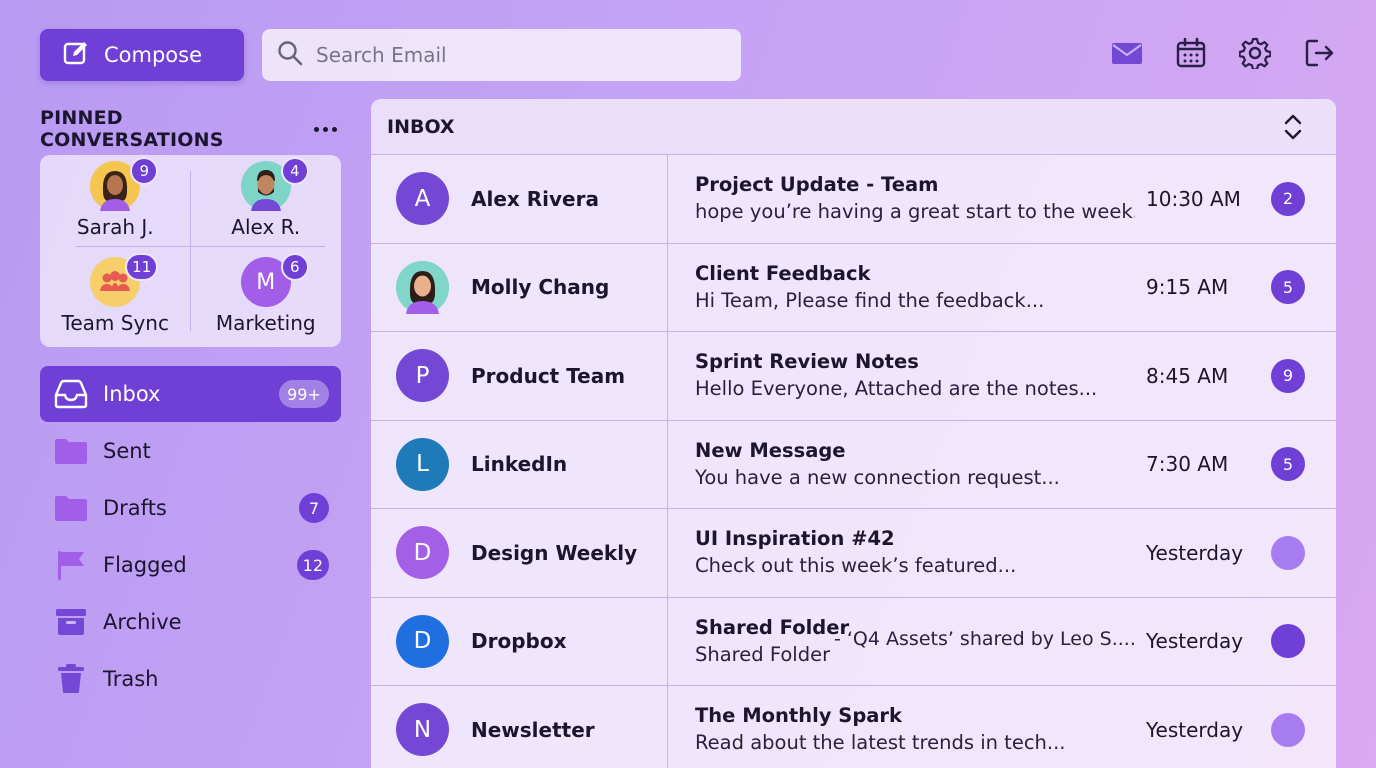  Describe the element at coordinates (294, 171) in the screenshot. I see `unread-count-badge: 4` at that location.